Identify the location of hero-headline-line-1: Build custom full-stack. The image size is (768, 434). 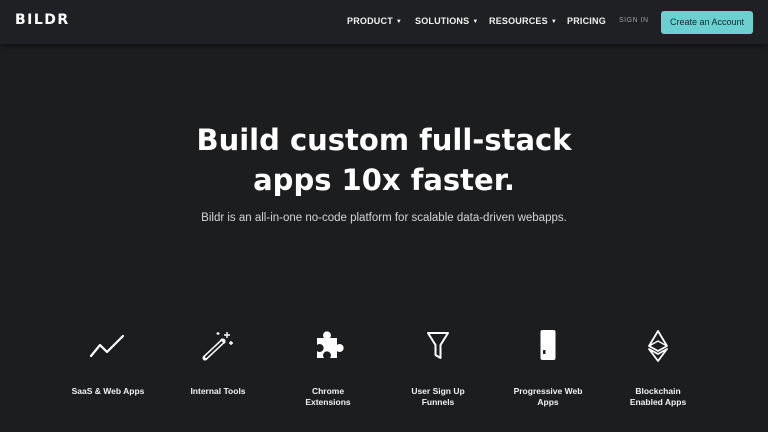
(384, 140).